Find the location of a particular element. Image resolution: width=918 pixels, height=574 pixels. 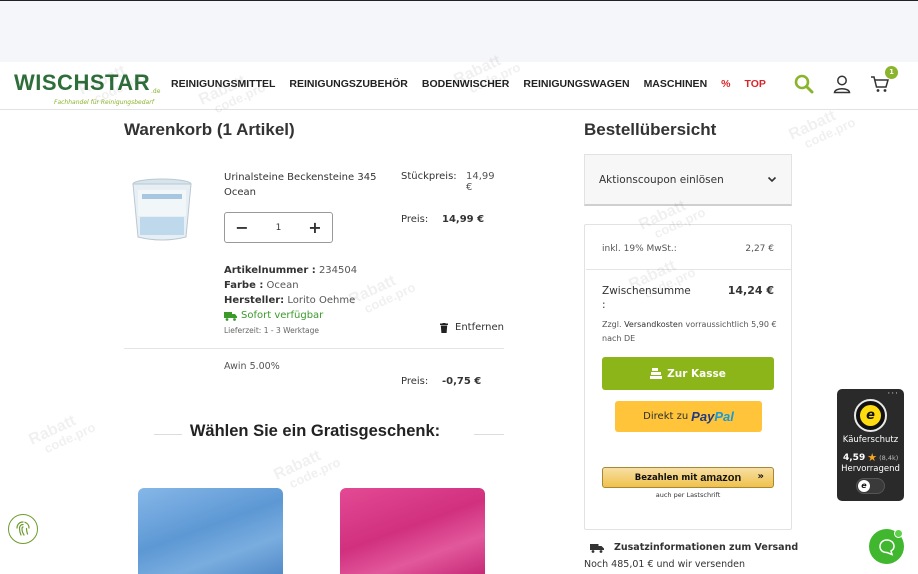

unit-price-label: Stückpreis: is located at coordinates (429, 176).